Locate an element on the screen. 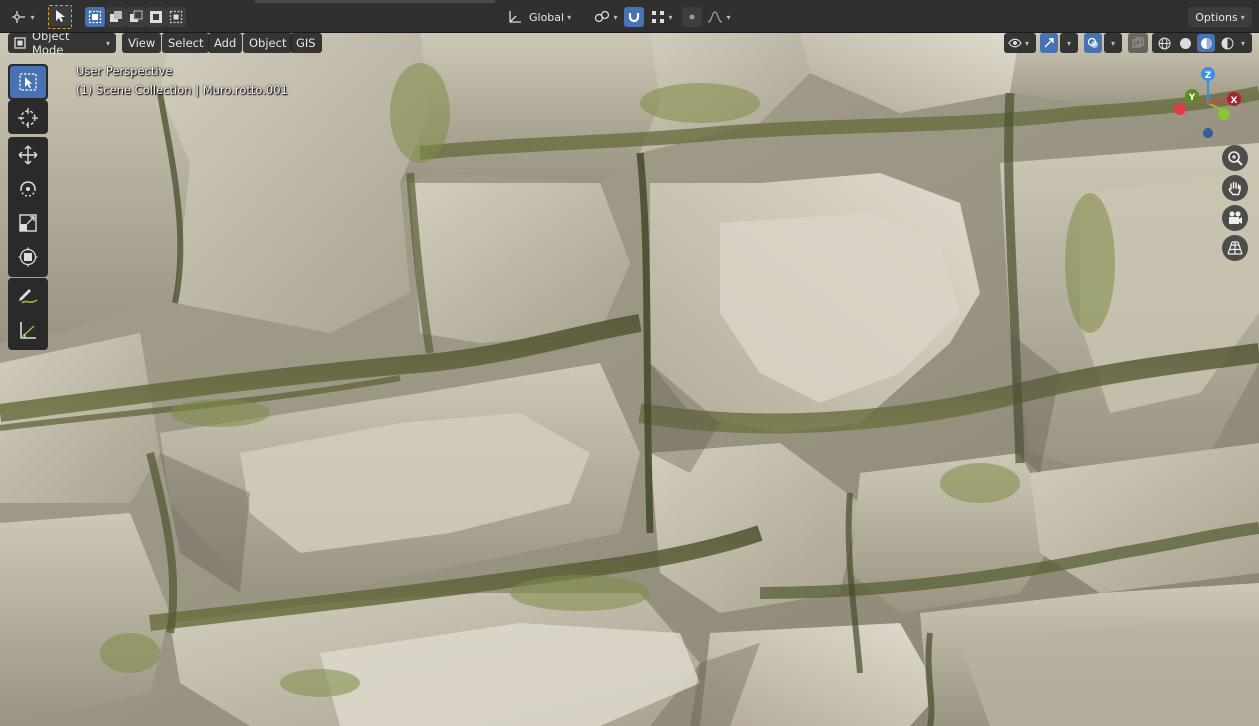  overlays-dropdown: ▾ is located at coordinates (1113, 43).